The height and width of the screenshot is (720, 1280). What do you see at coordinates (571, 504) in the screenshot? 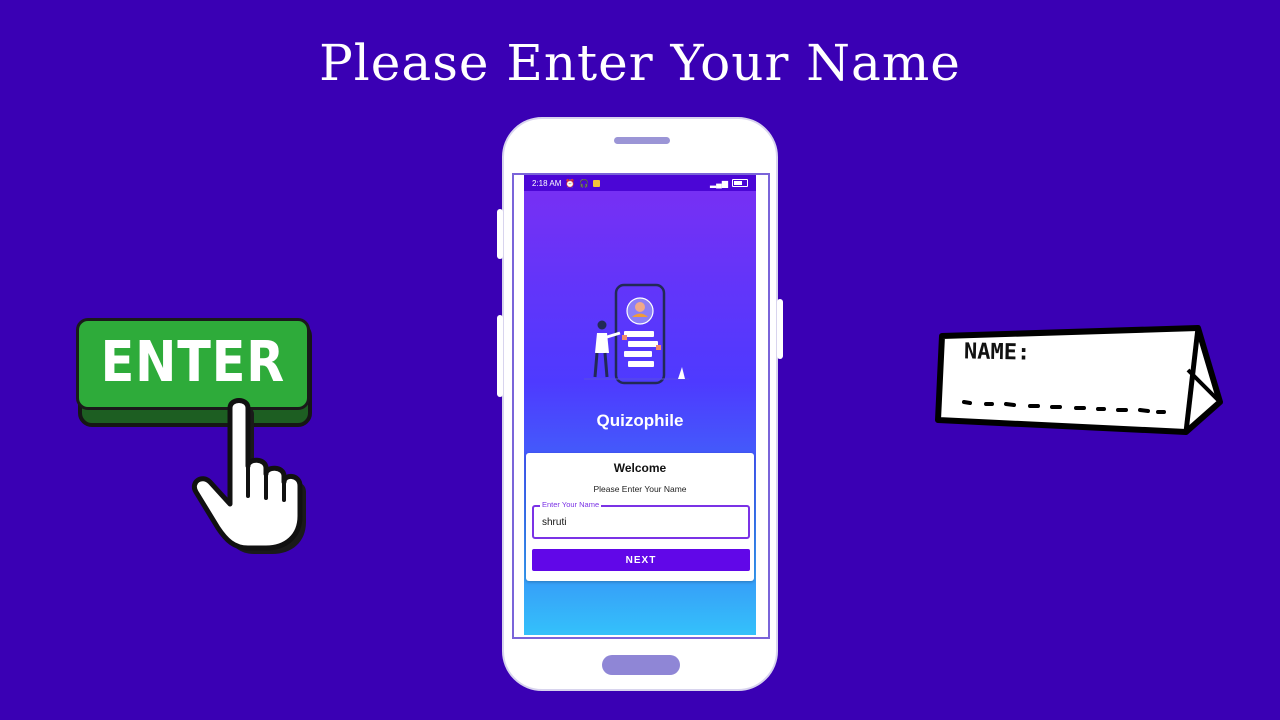
I see `name-field-label: Enter Your Name` at bounding box center [571, 504].